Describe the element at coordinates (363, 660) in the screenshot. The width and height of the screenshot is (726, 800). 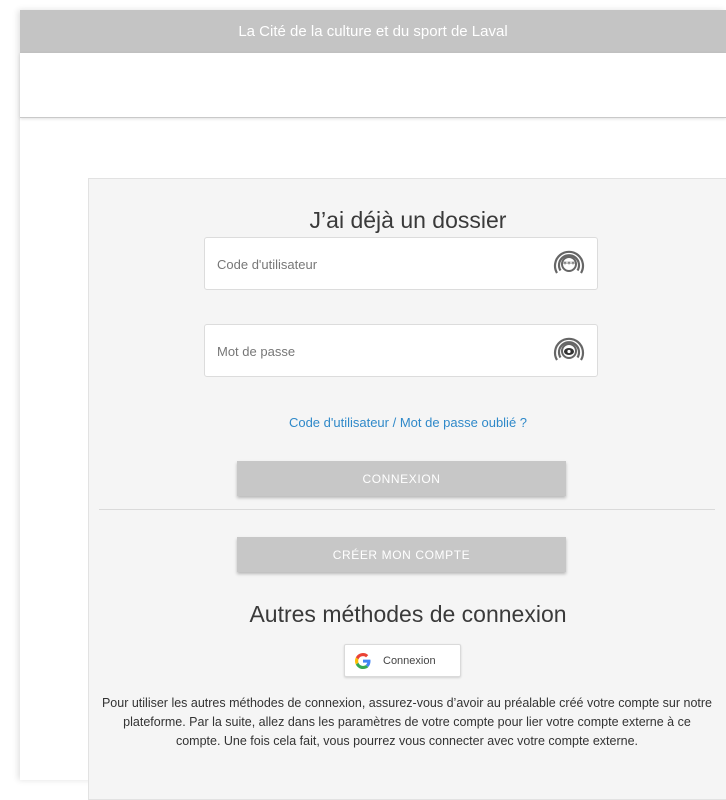
I see `google-g-icon` at that location.